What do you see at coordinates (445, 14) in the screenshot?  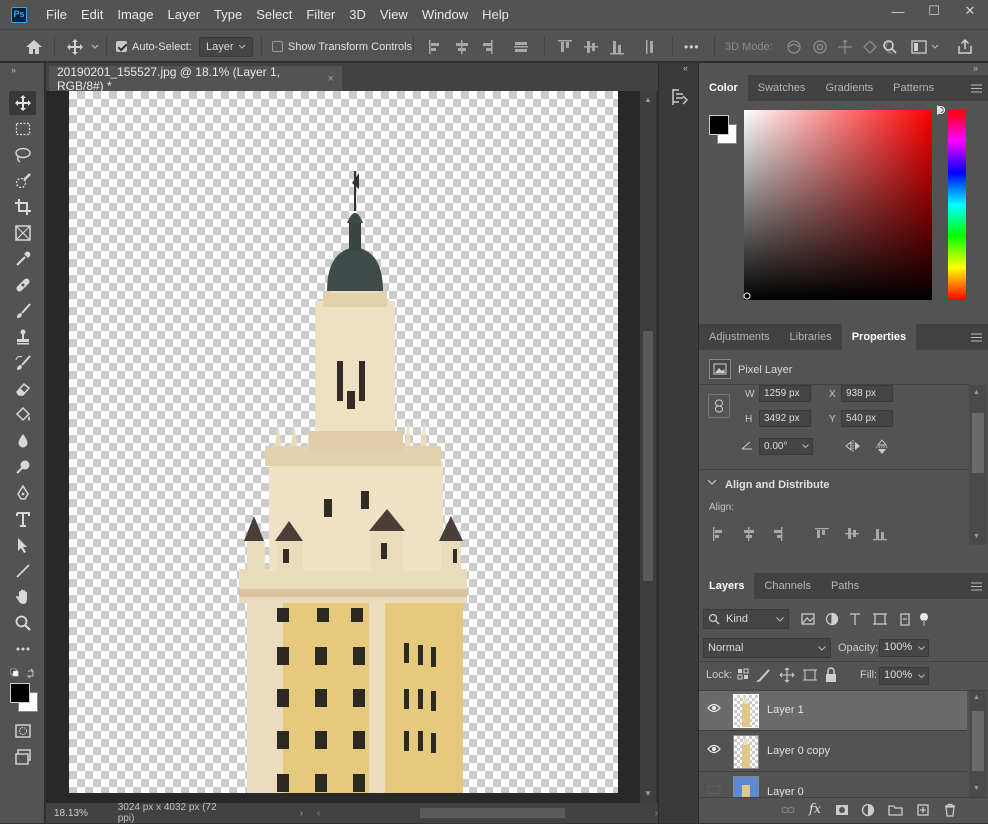 I see `menu-window: Window` at bounding box center [445, 14].